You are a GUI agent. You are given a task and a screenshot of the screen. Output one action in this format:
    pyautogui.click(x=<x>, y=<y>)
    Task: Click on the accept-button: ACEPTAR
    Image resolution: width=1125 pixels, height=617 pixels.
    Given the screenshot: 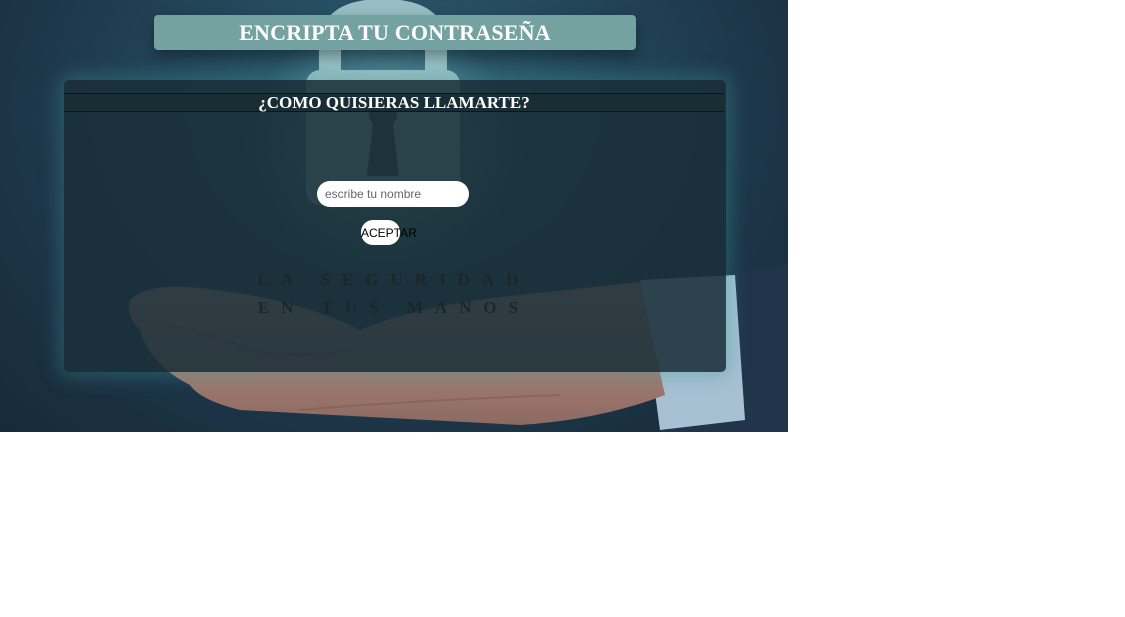 What is the action you would take?
    pyautogui.click(x=389, y=232)
    